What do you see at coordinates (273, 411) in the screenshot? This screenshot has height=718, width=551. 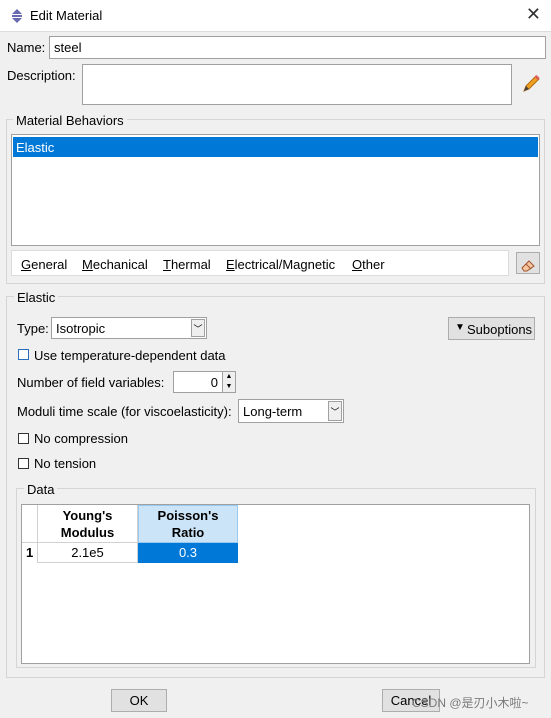 I see `moduli-time-scale-value: Long-term` at bounding box center [273, 411].